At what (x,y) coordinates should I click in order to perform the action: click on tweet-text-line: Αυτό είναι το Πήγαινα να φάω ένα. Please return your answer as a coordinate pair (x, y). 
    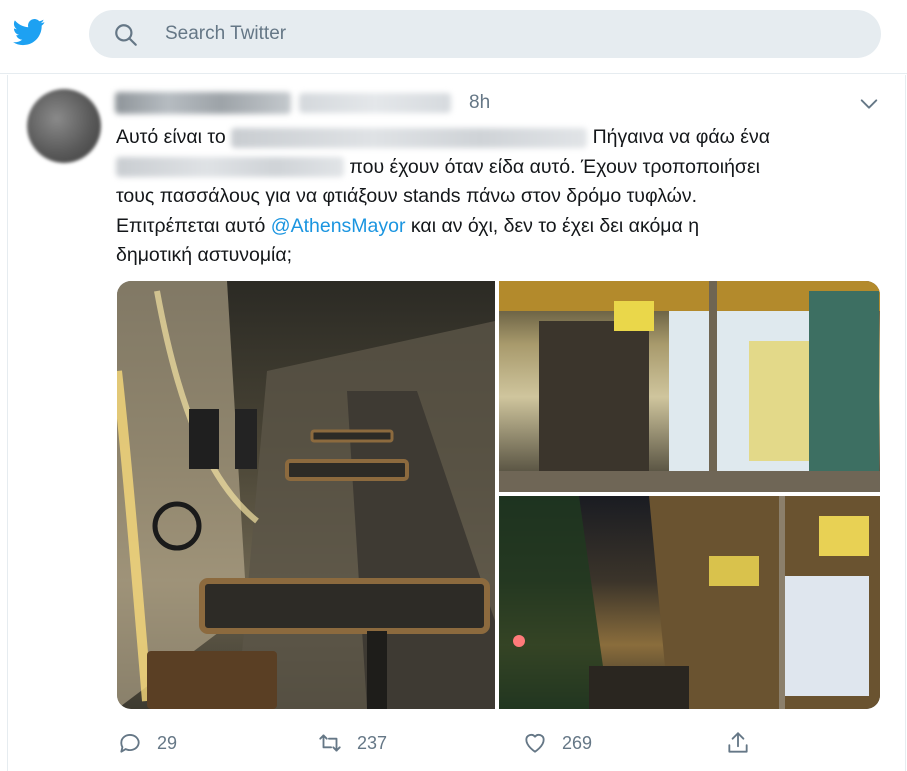
    Looking at the image, I should click on (443, 137).